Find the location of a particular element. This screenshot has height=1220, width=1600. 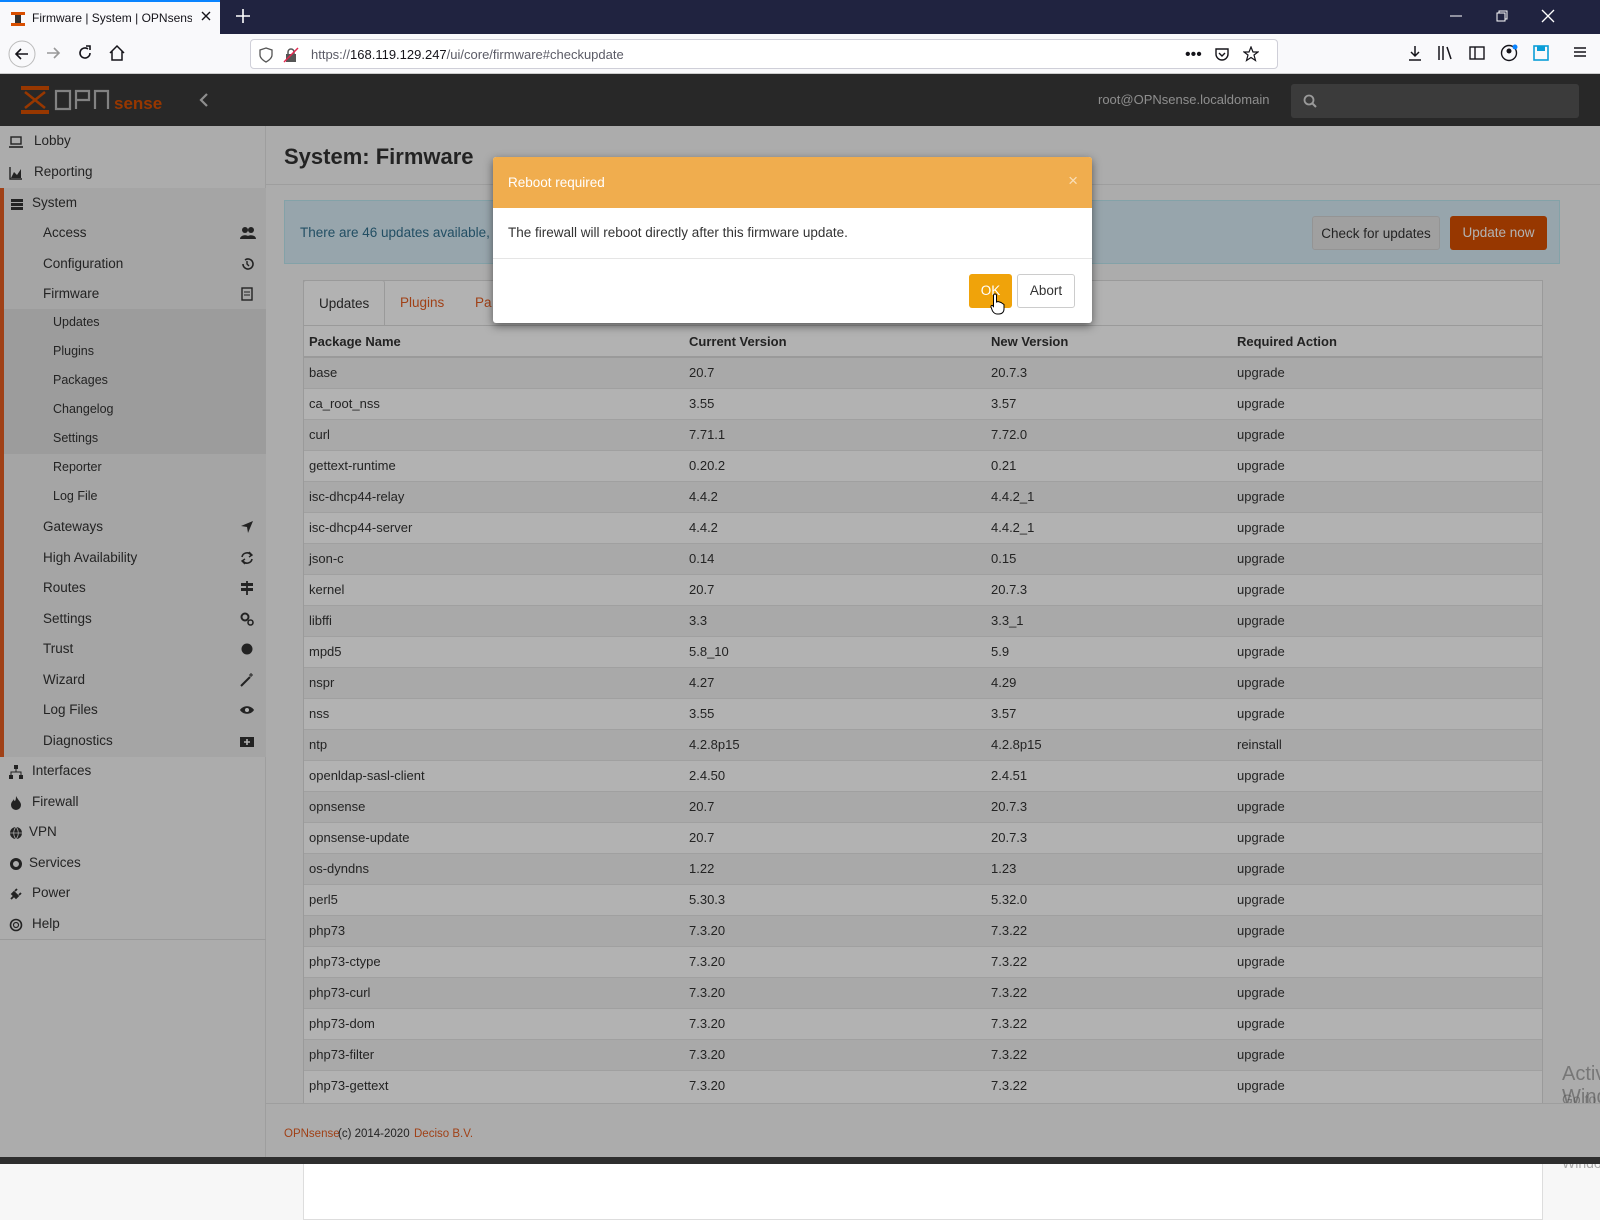

browser-tab: Firmware | System | OPNsense.l is located at coordinates (110, 17).